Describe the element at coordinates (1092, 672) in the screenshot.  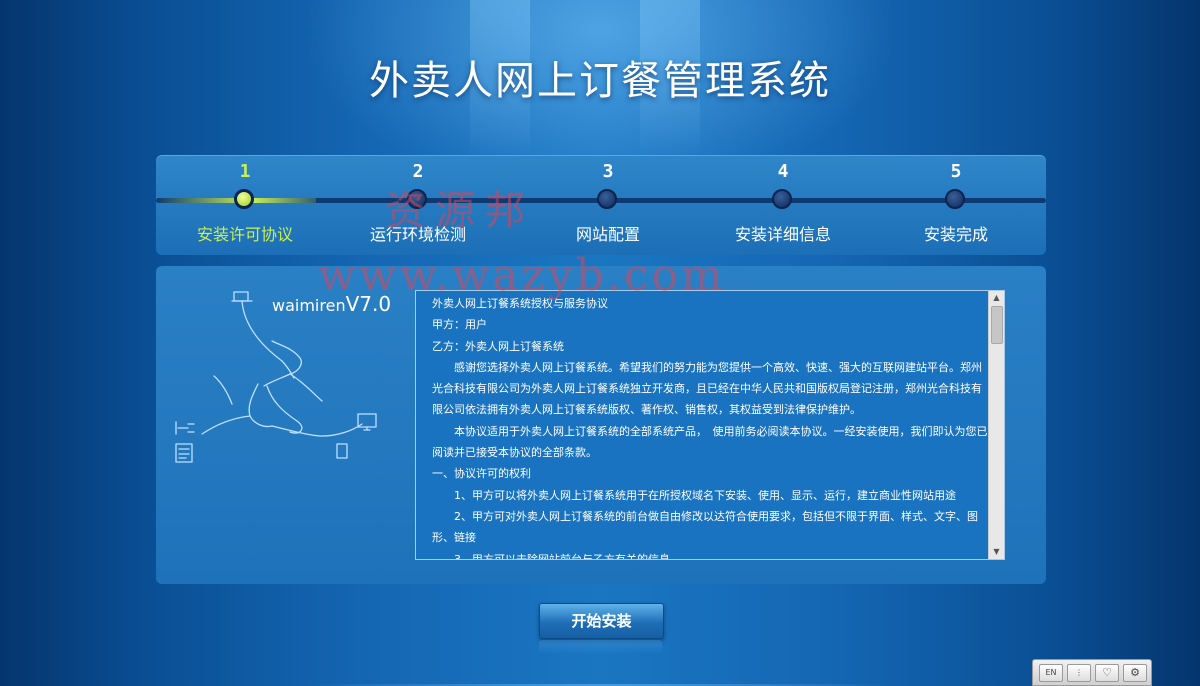
I see `floating-toolbar: EN ⋮ ♡ ⚙` at that location.